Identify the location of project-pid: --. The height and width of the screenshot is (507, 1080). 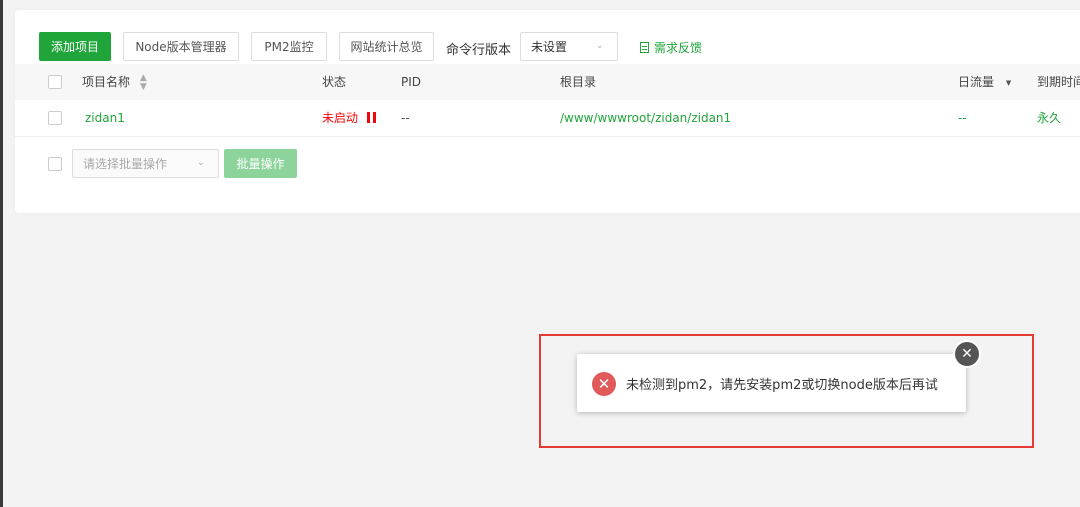
(405, 118).